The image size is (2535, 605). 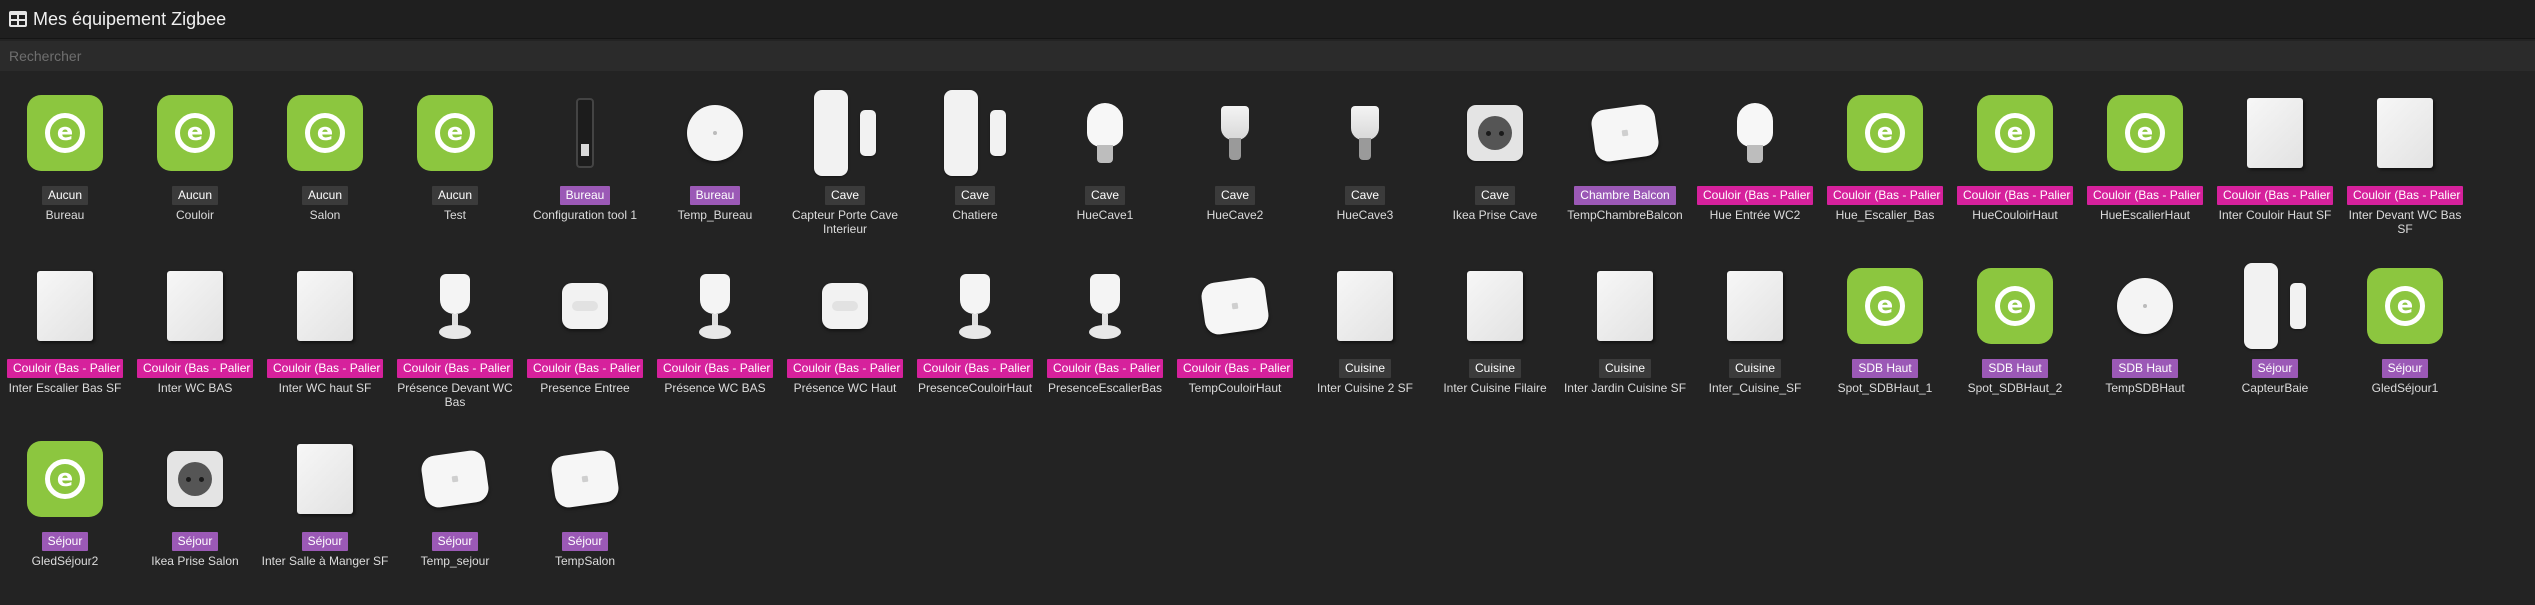 I want to click on device-card: Couloir (Bas - Palier - Hue Entrée WC2, so click(x=1755, y=172).